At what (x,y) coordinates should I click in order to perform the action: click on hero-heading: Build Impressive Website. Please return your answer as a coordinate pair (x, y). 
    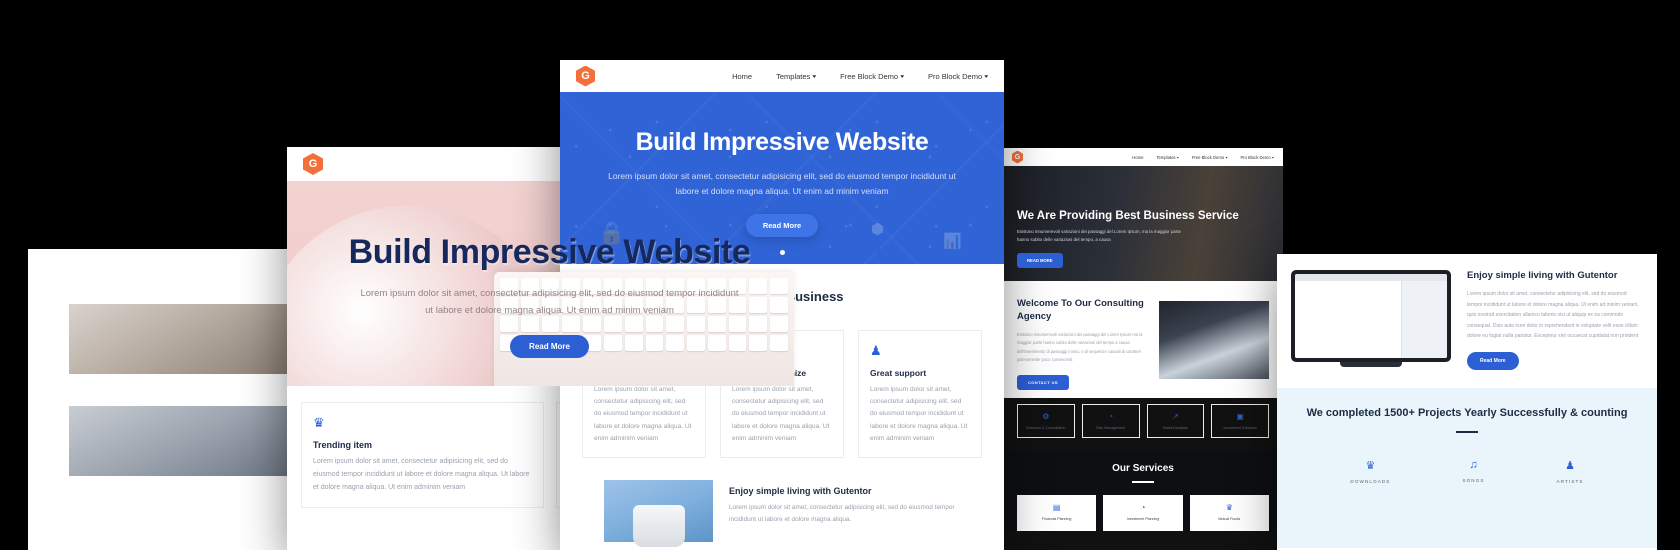
    Looking at the image, I should click on (782, 142).